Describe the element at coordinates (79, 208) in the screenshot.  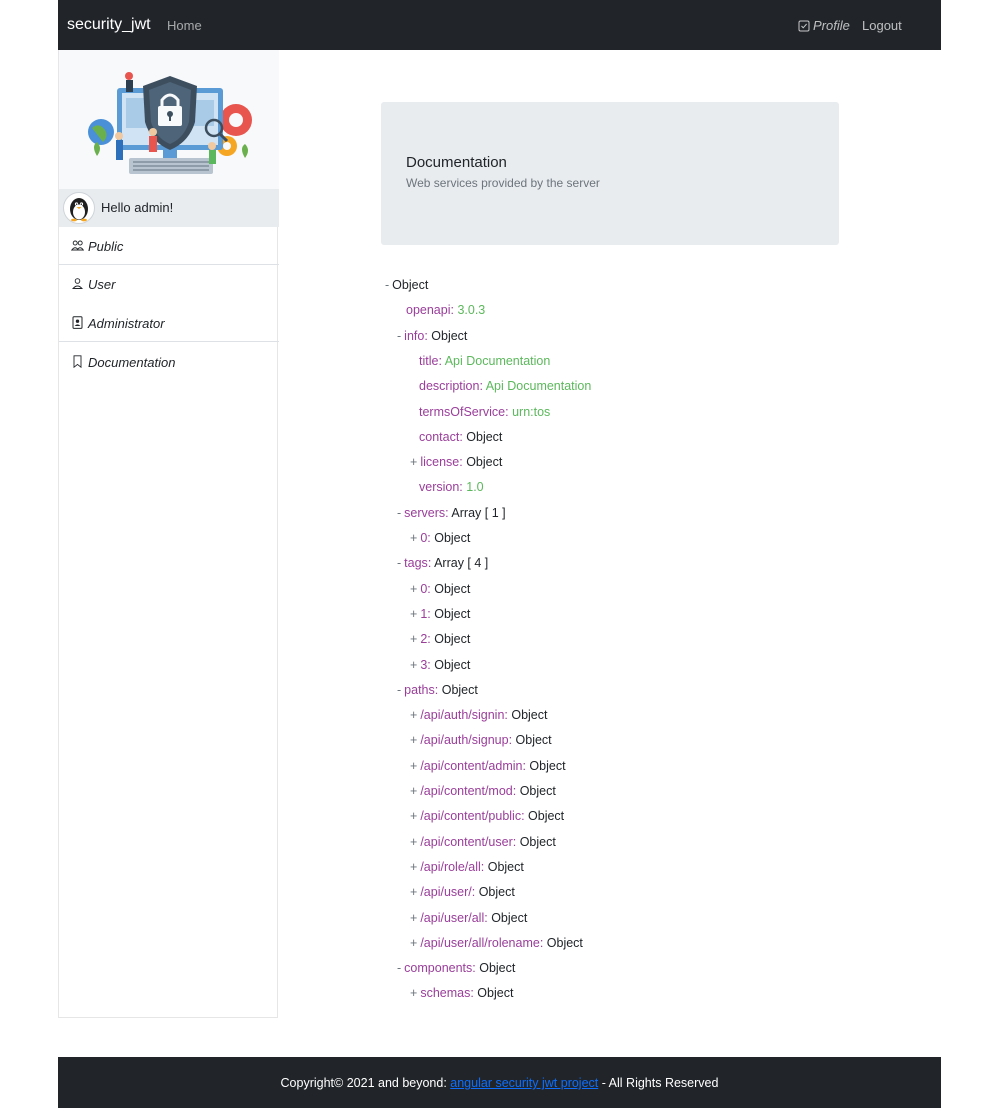
I see `avatar` at that location.